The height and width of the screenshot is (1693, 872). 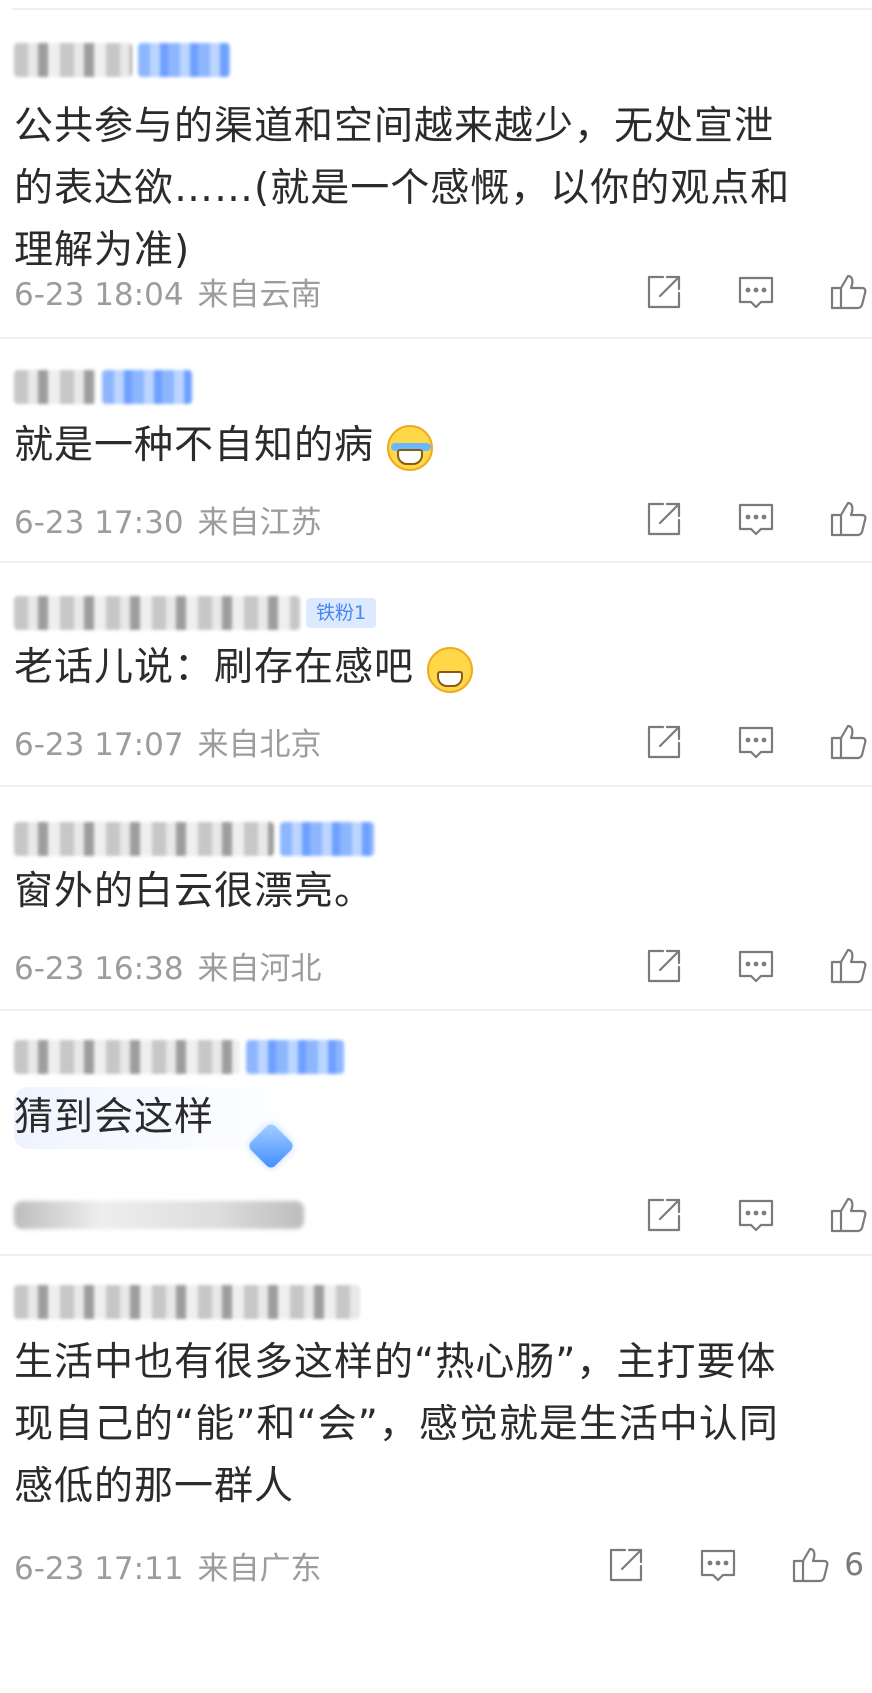 I want to click on comment-location: 来自河北, so click(x=259, y=969).